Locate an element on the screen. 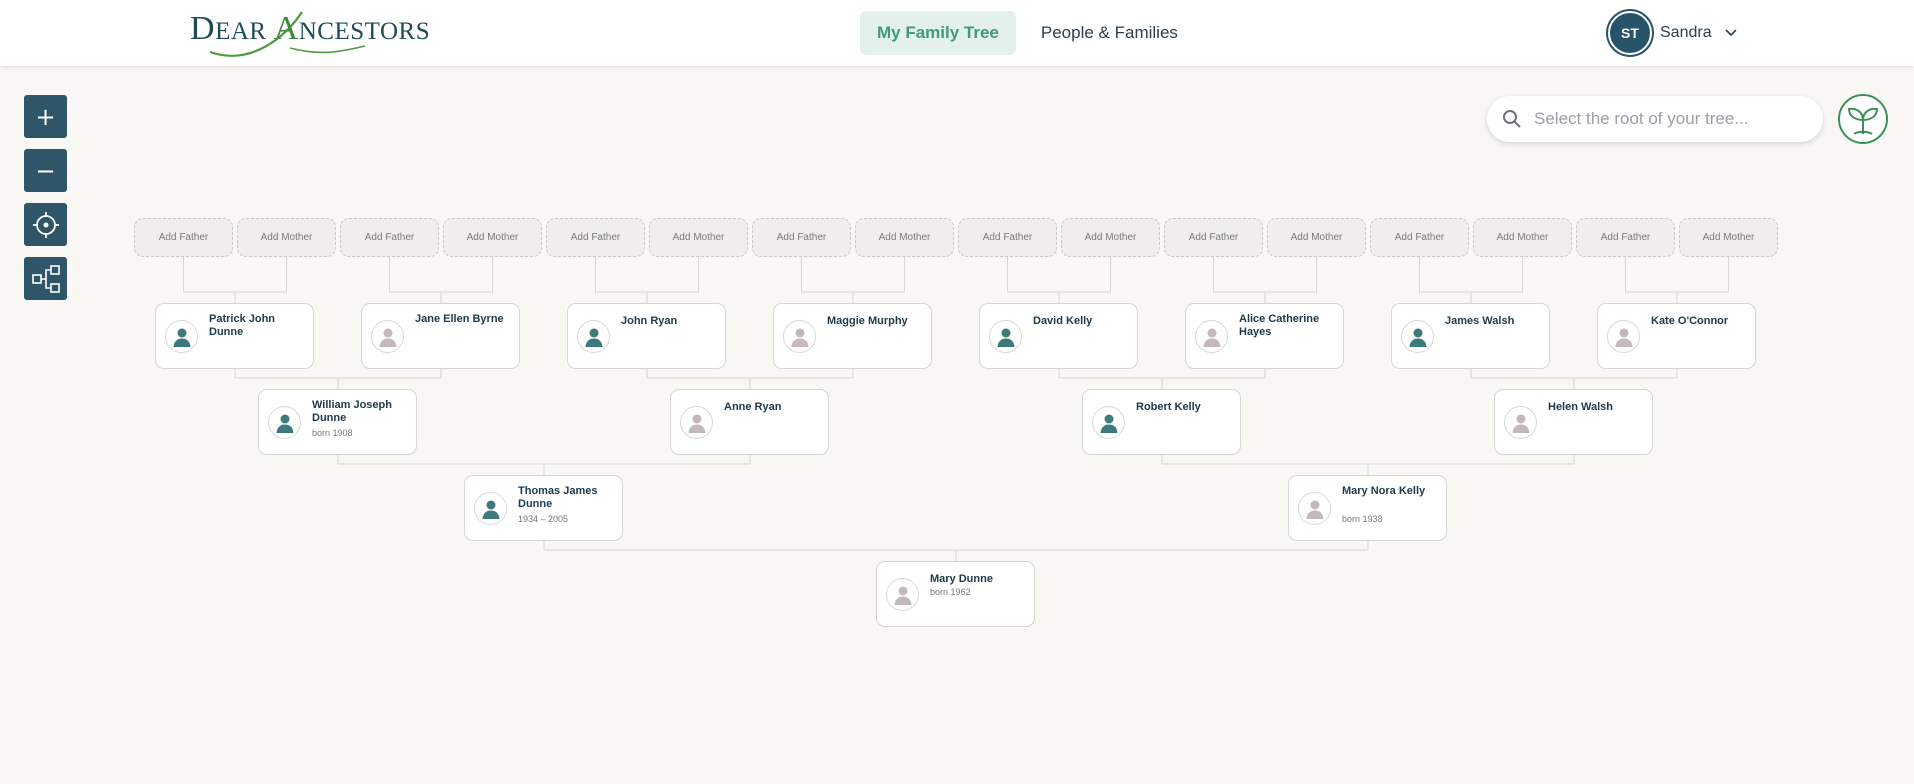 The height and width of the screenshot is (784, 1914). person-name: Mary Dunne is located at coordinates (961, 579).